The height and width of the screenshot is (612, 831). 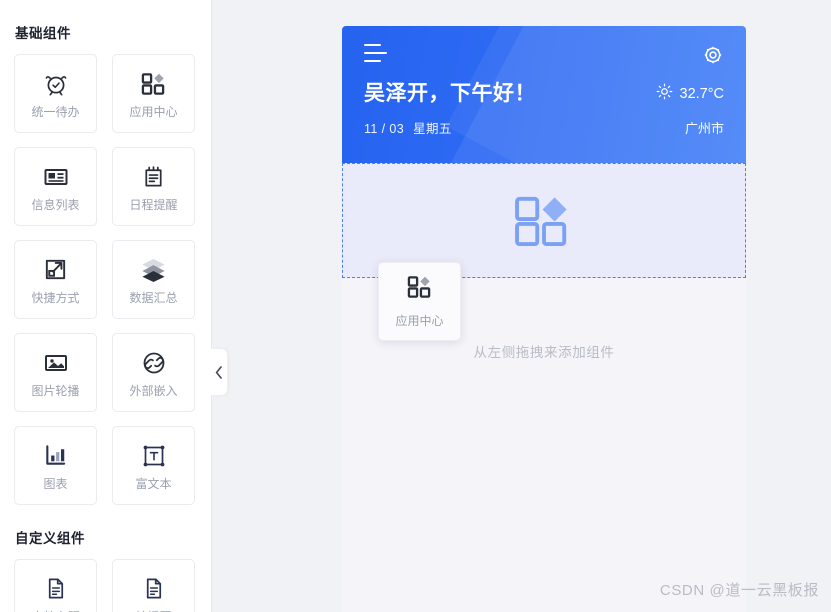 I want to click on shortcut-arrow-icon, so click(x=56, y=270).